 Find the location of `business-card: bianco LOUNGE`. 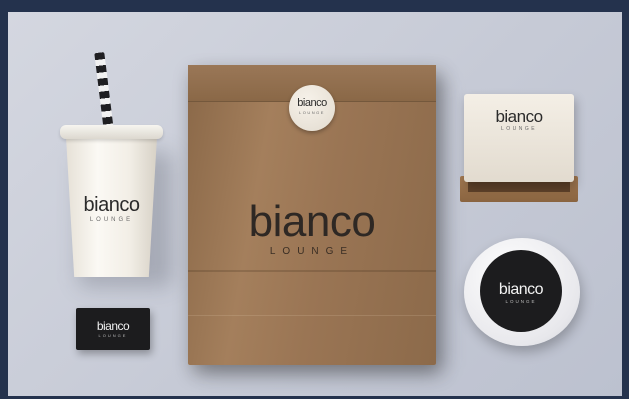

business-card: bianco LOUNGE is located at coordinates (113, 329).